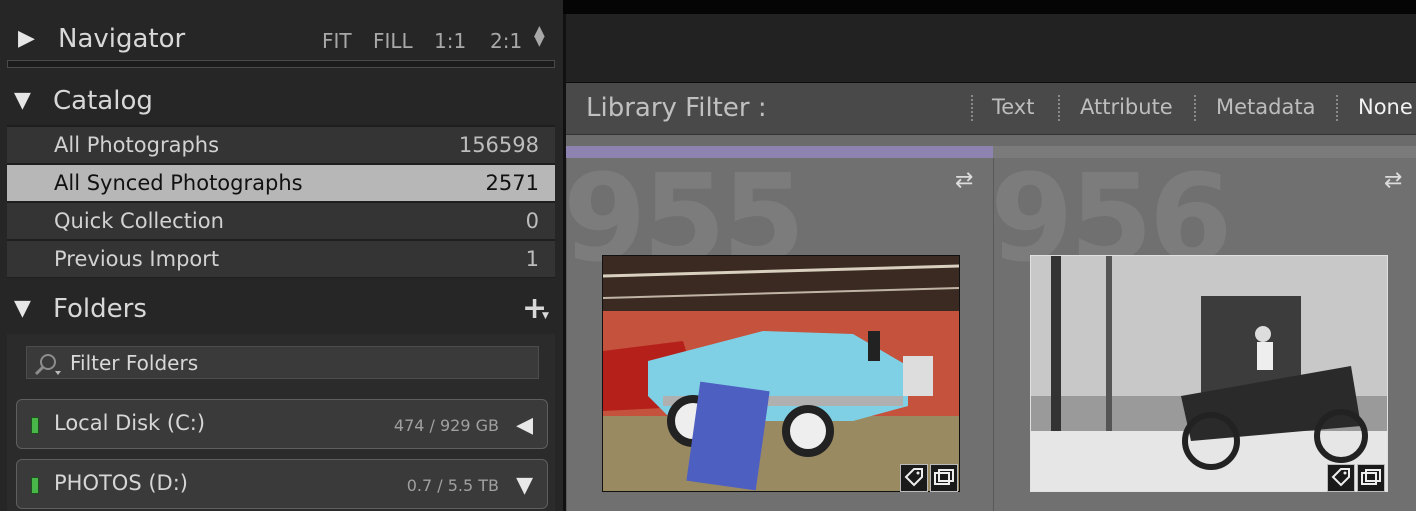 The image size is (1416, 511). What do you see at coordinates (121, 39) in the screenshot?
I see `navigator-title: Navigator` at bounding box center [121, 39].